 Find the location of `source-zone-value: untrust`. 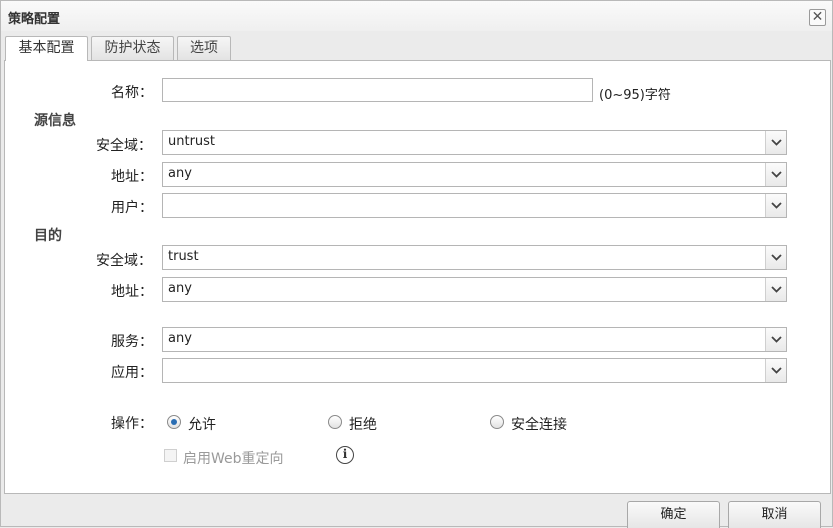

source-zone-value: untrust is located at coordinates (192, 141).